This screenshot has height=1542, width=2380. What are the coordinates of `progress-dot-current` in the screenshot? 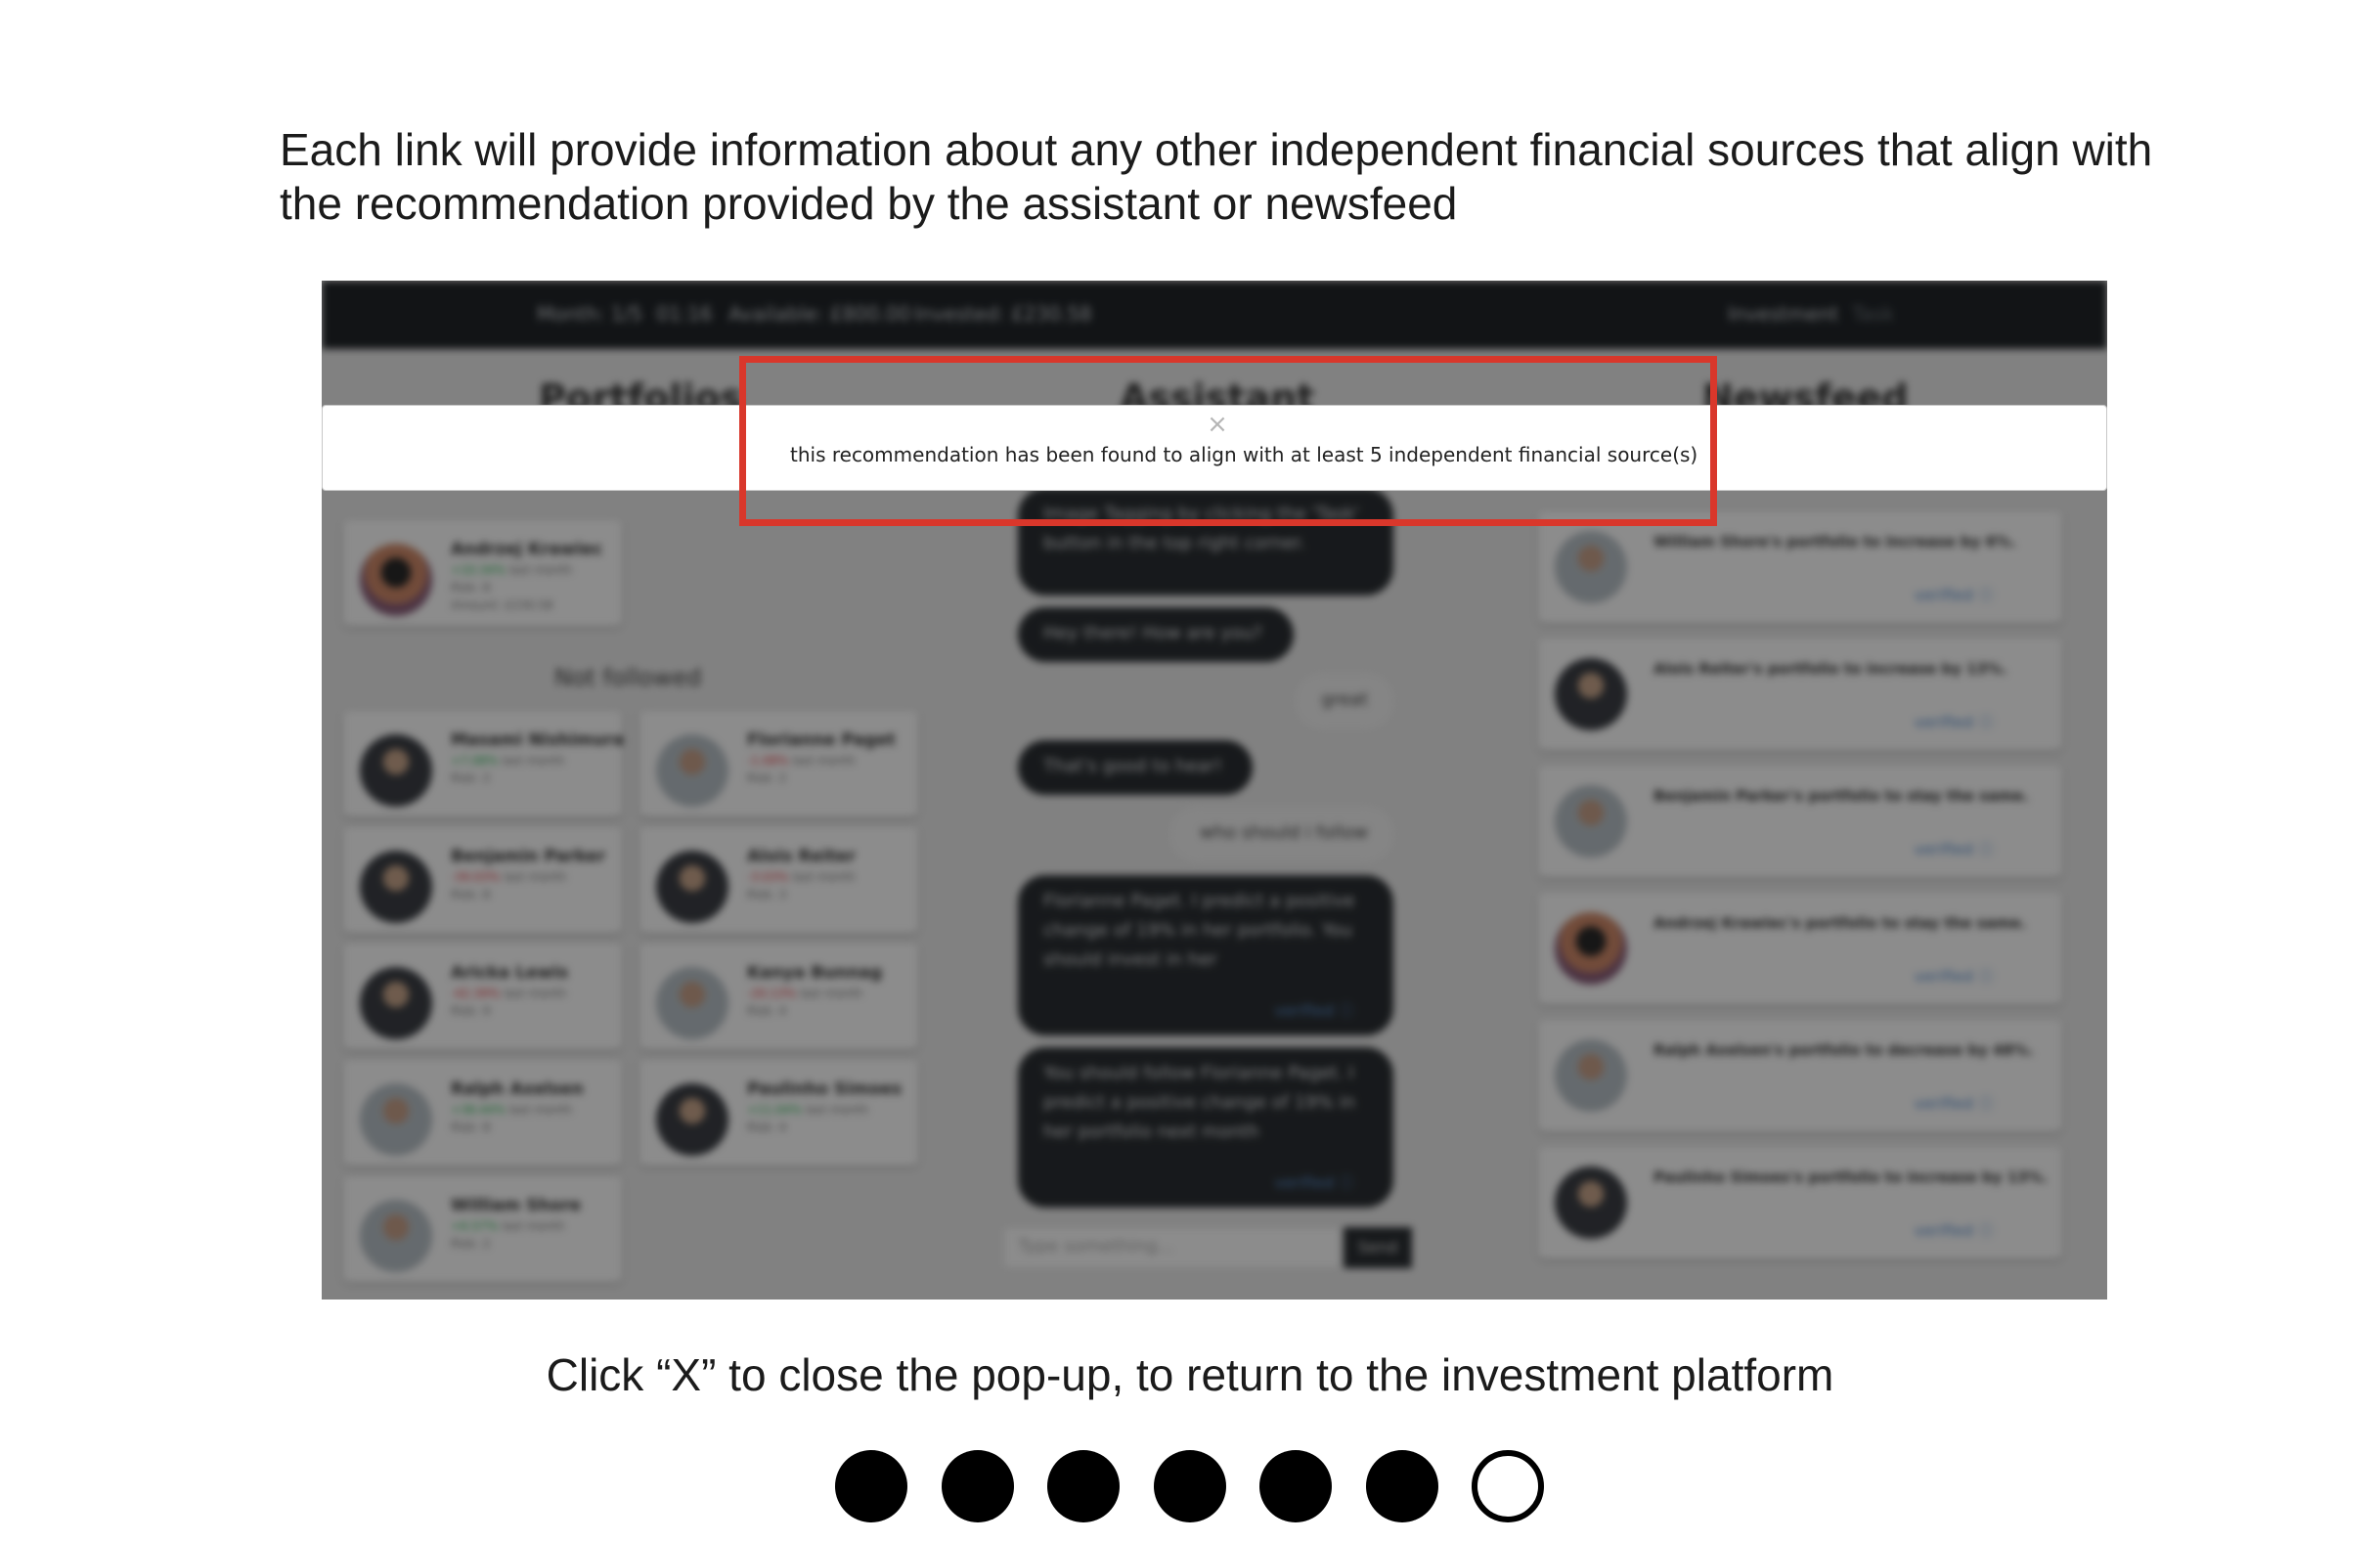 It's located at (1508, 1486).